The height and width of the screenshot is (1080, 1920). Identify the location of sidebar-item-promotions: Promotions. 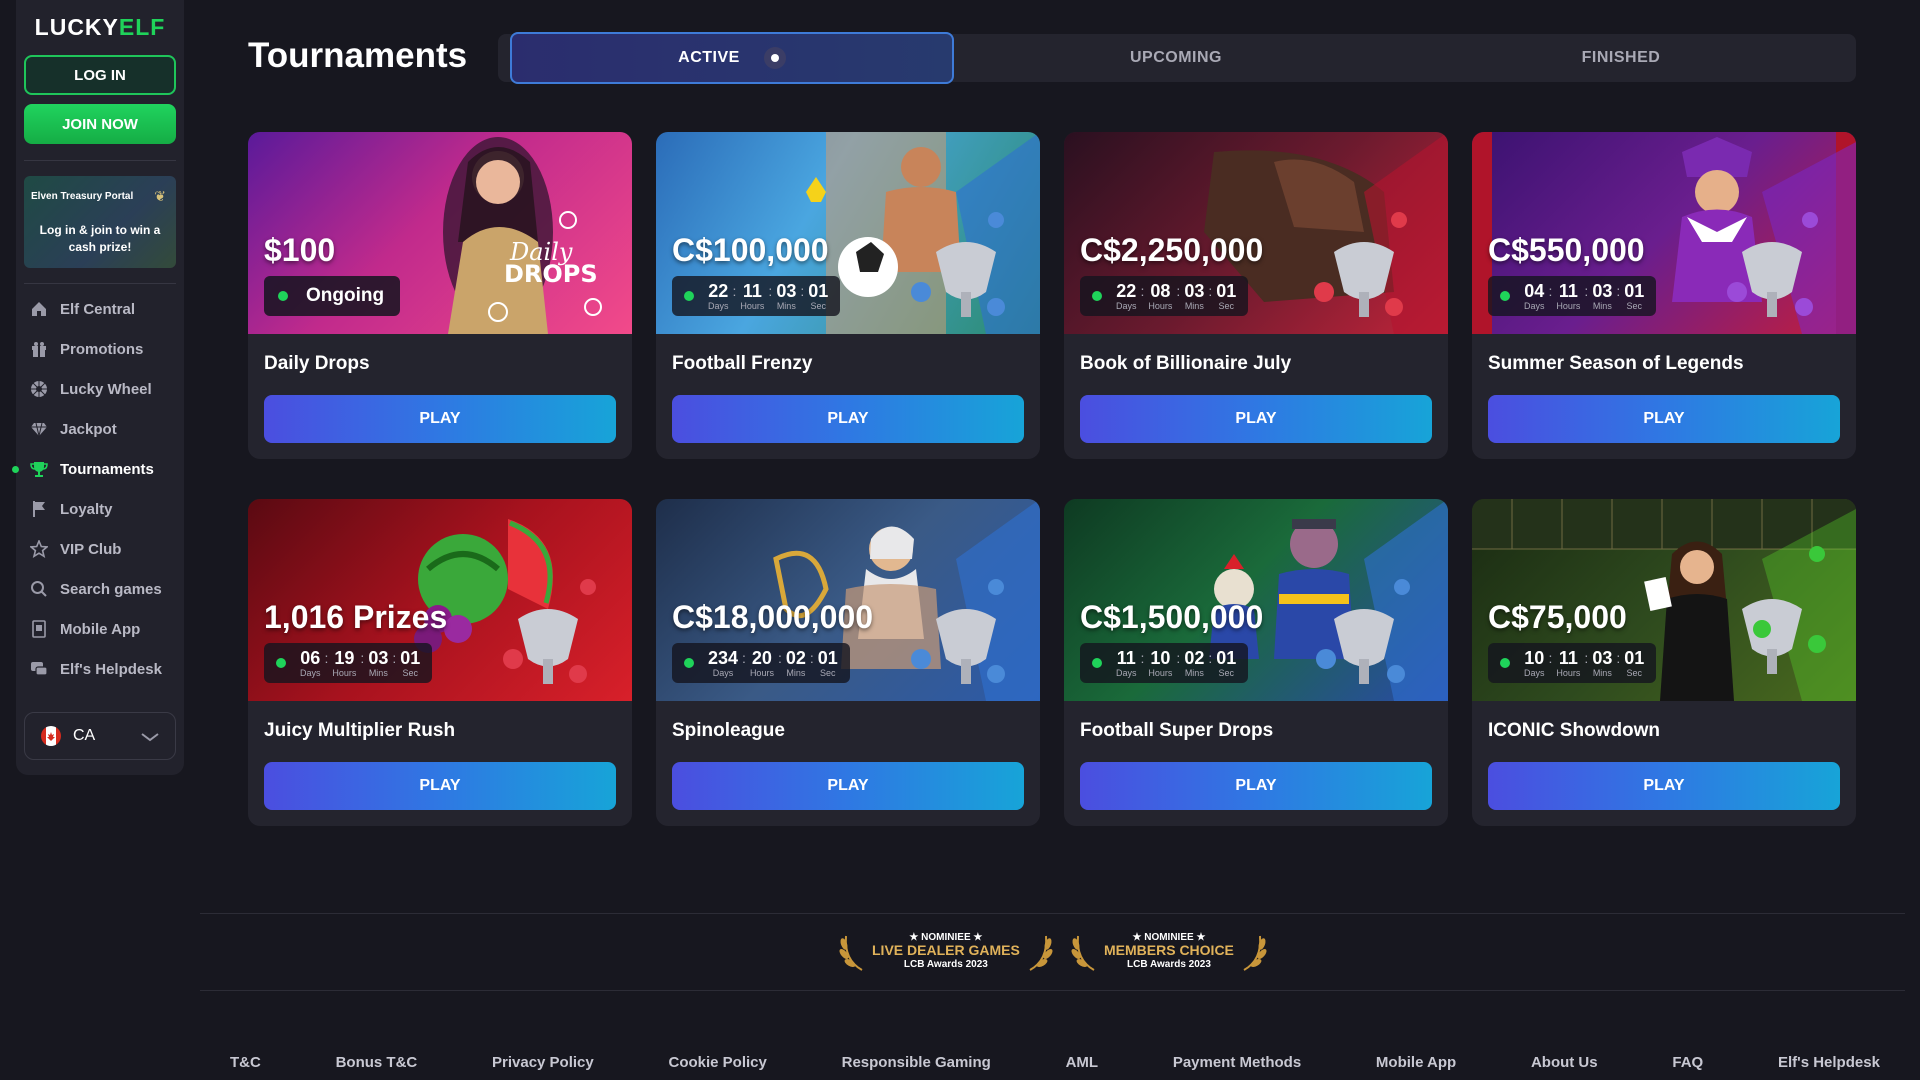
(100, 349).